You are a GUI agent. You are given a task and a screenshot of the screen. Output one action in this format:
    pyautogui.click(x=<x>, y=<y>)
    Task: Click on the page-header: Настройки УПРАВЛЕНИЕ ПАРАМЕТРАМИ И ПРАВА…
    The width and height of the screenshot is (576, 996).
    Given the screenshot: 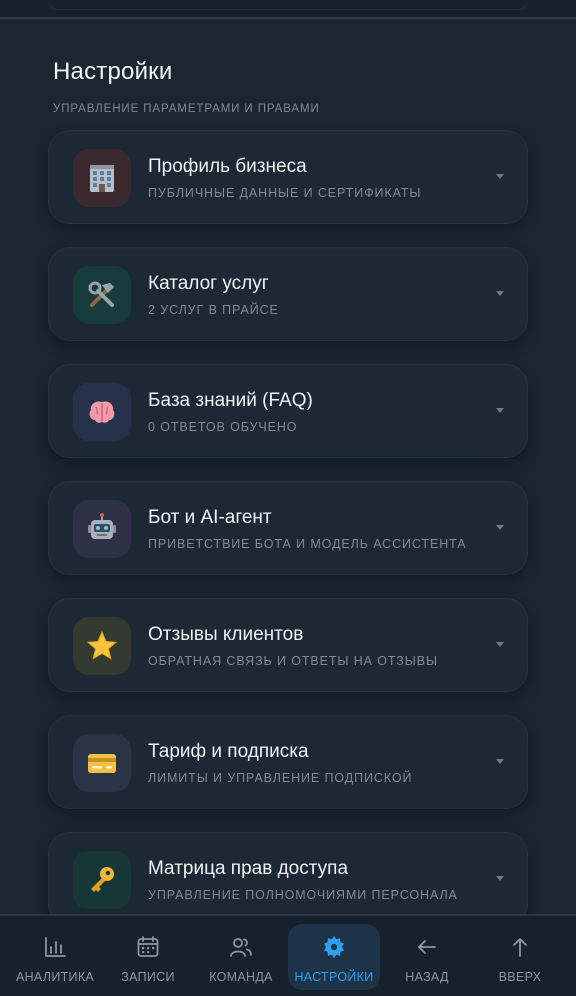 What is the action you would take?
    pyautogui.click(x=288, y=86)
    